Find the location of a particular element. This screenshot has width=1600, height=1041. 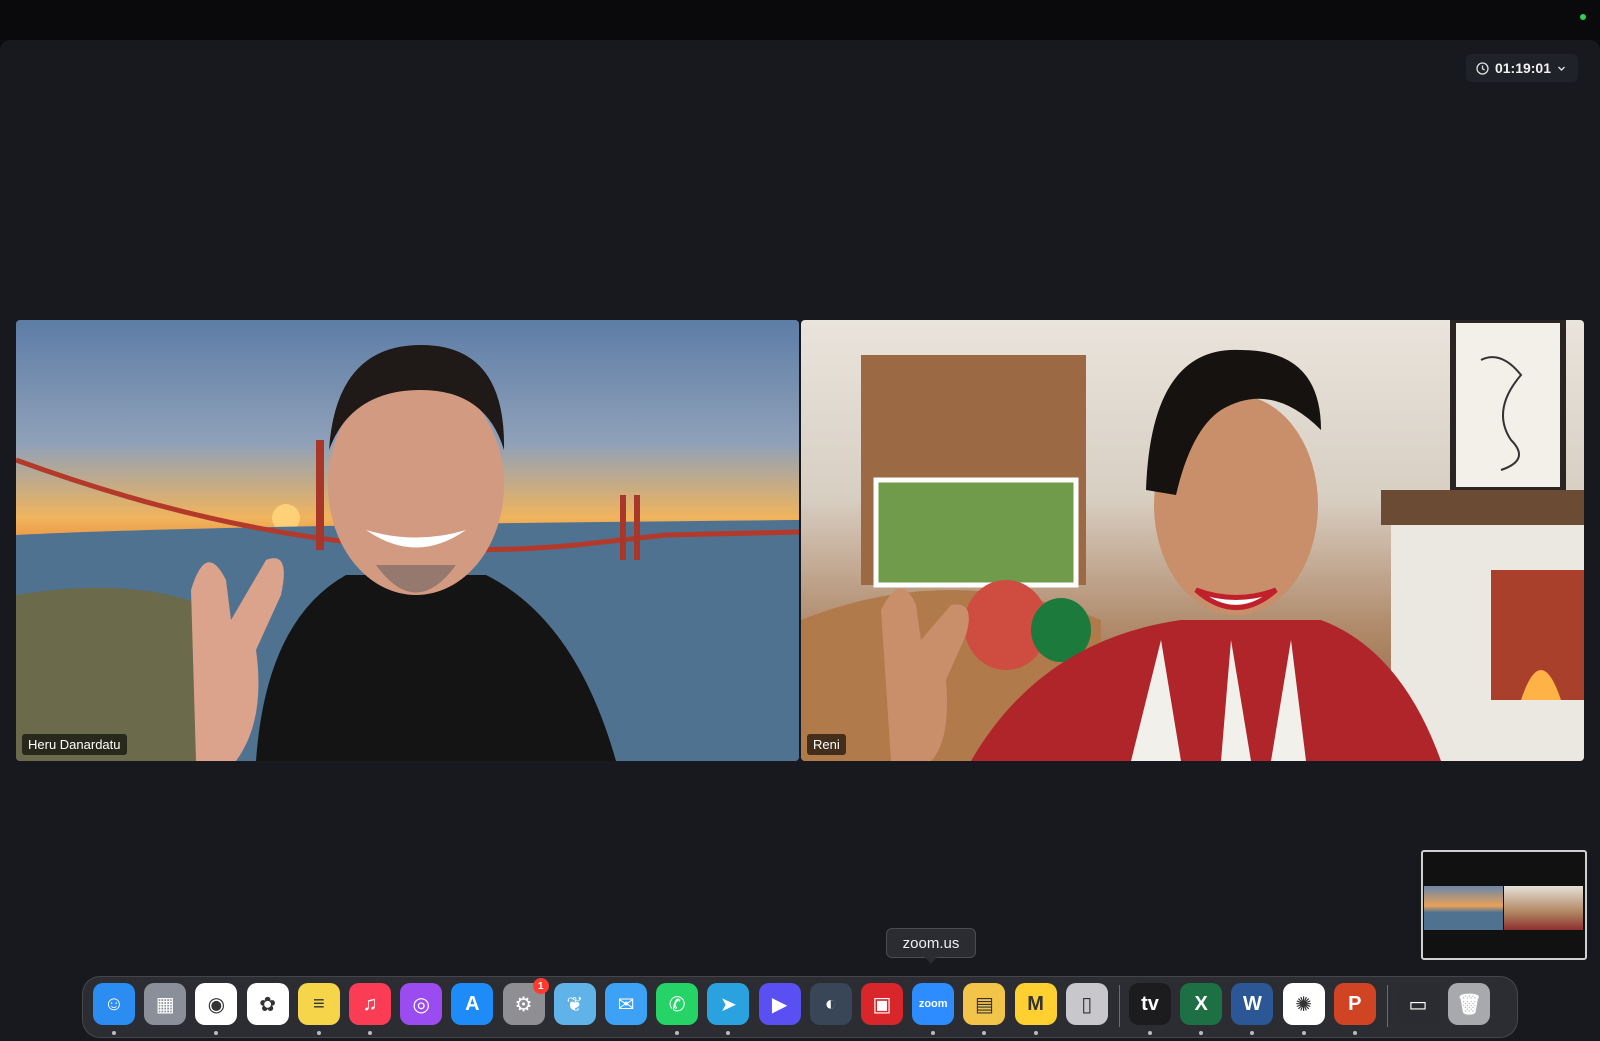

whatsapp-icon: ✆ is located at coordinates (677, 1004).